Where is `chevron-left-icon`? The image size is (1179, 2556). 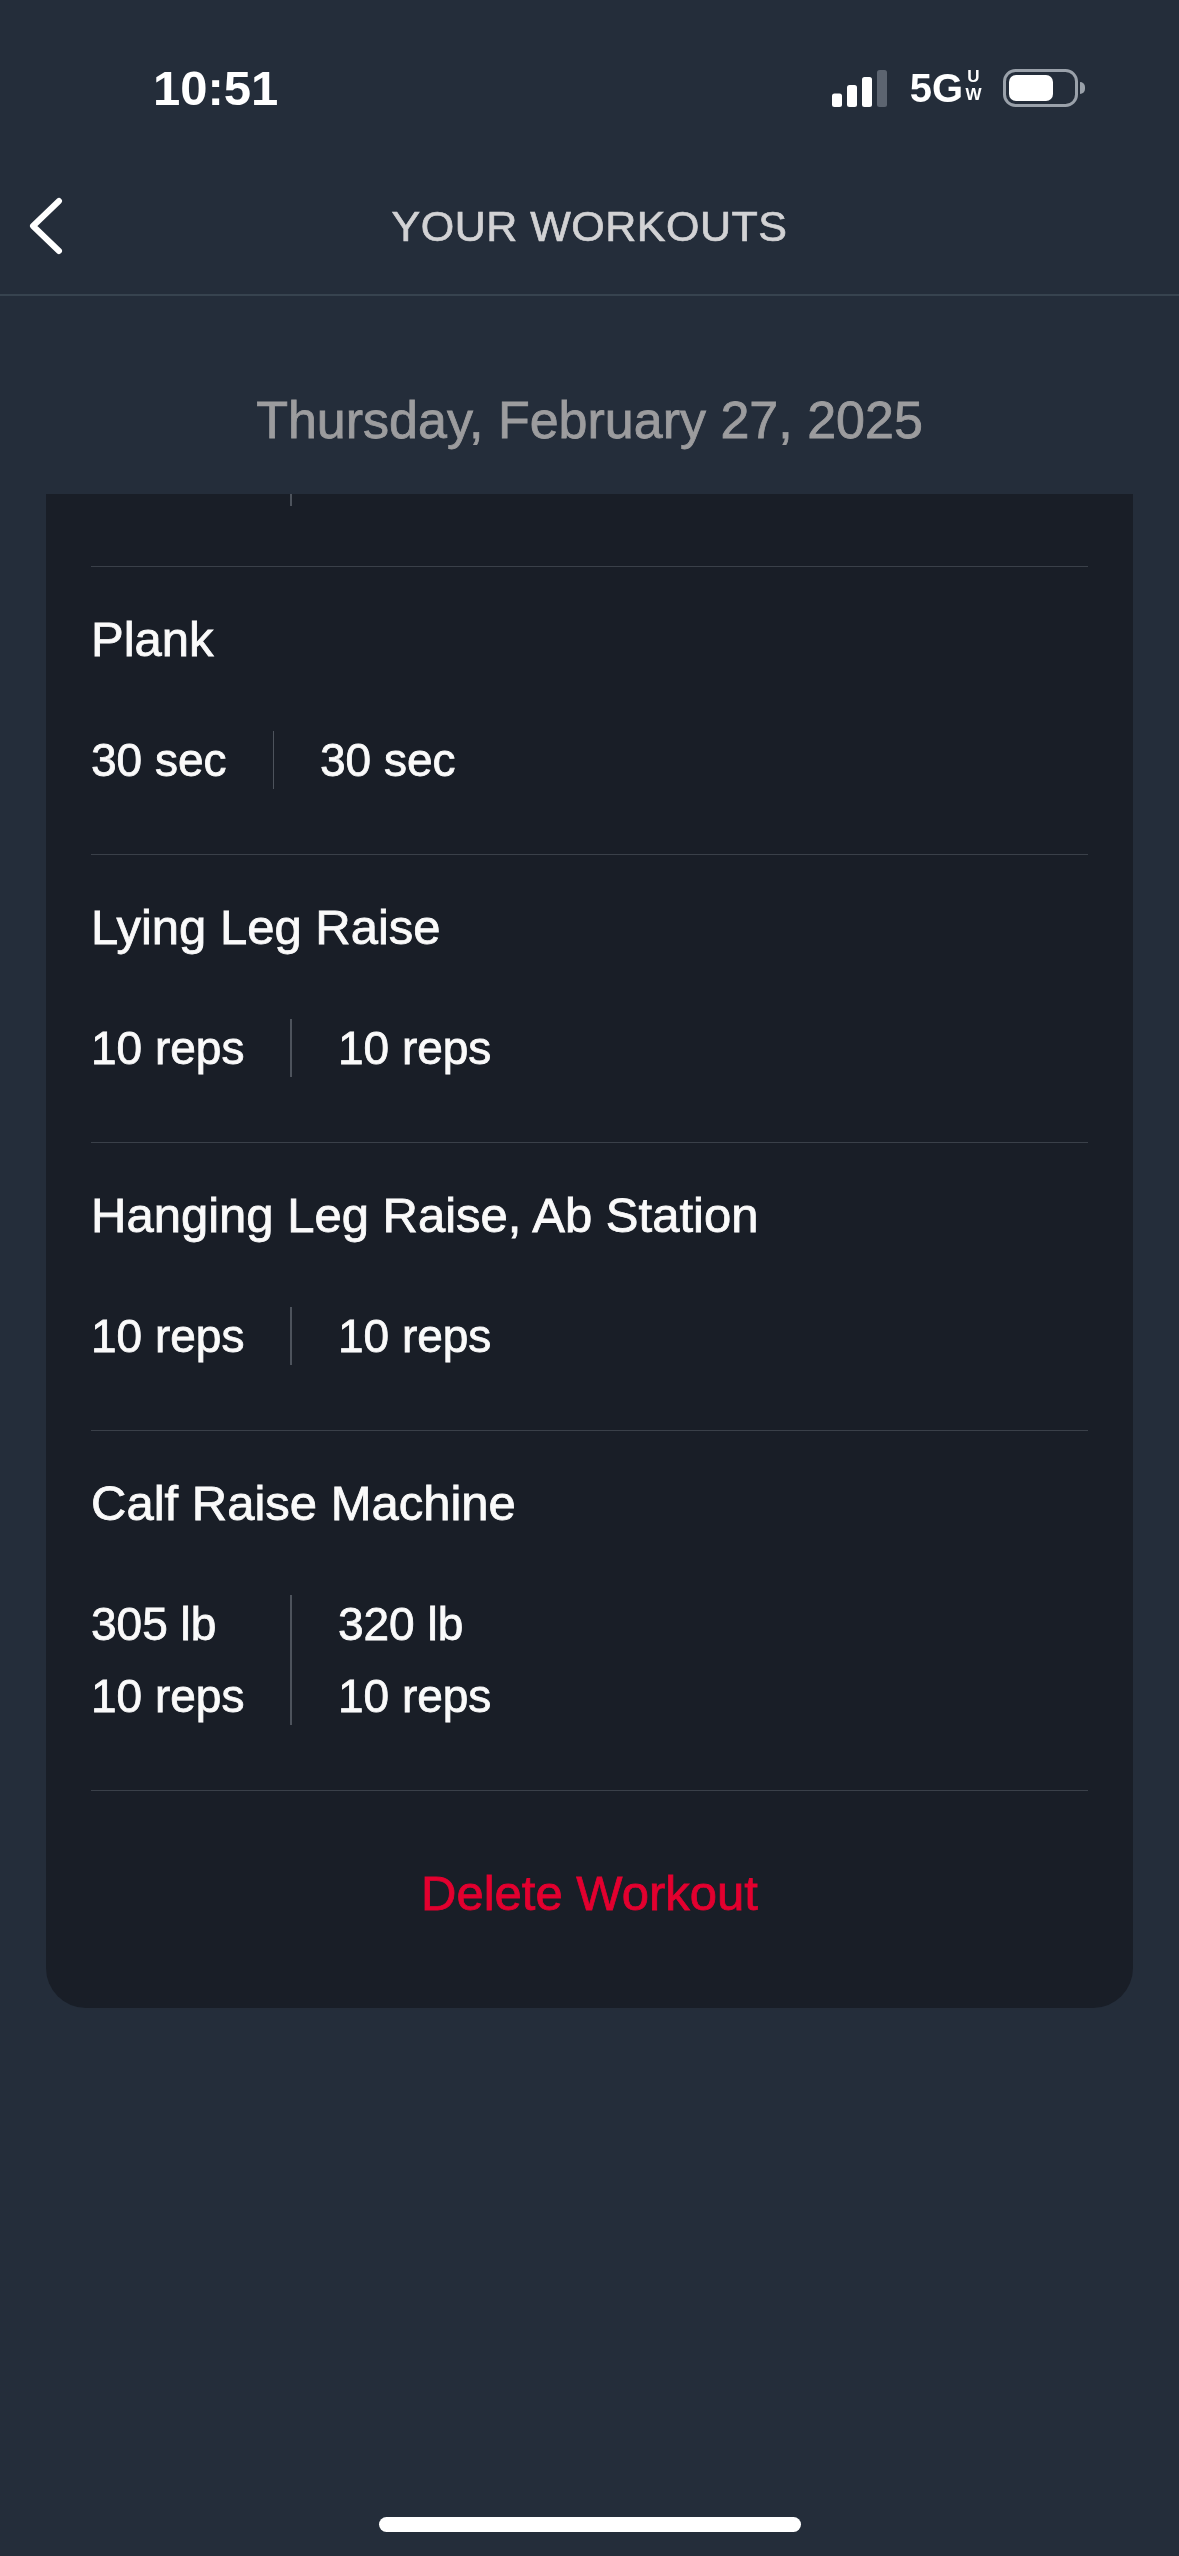
chevron-left-icon is located at coordinates (46, 226).